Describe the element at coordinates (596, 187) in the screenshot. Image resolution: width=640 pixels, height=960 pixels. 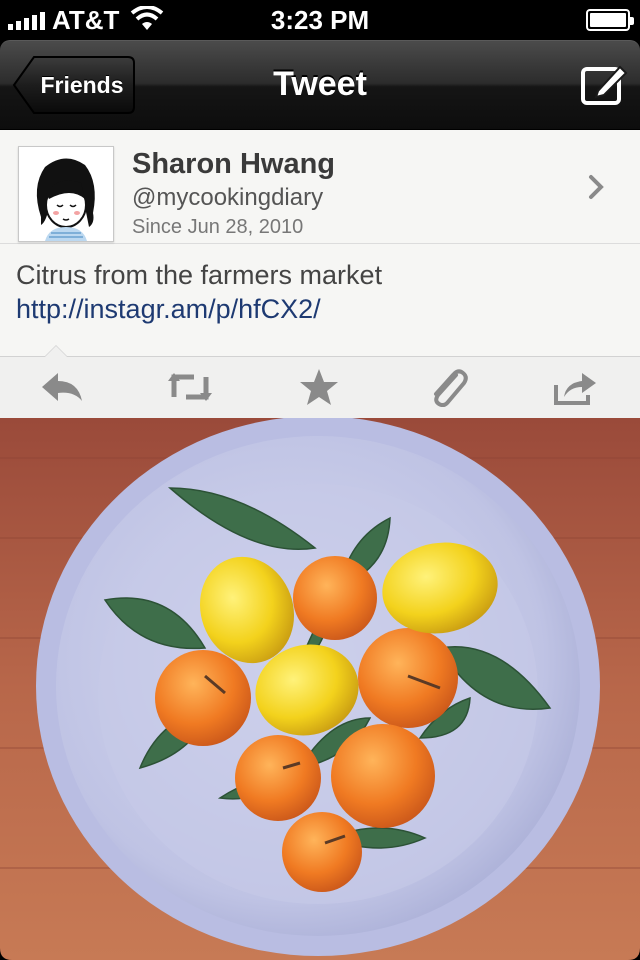
I see `chevron-right-icon` at that location.